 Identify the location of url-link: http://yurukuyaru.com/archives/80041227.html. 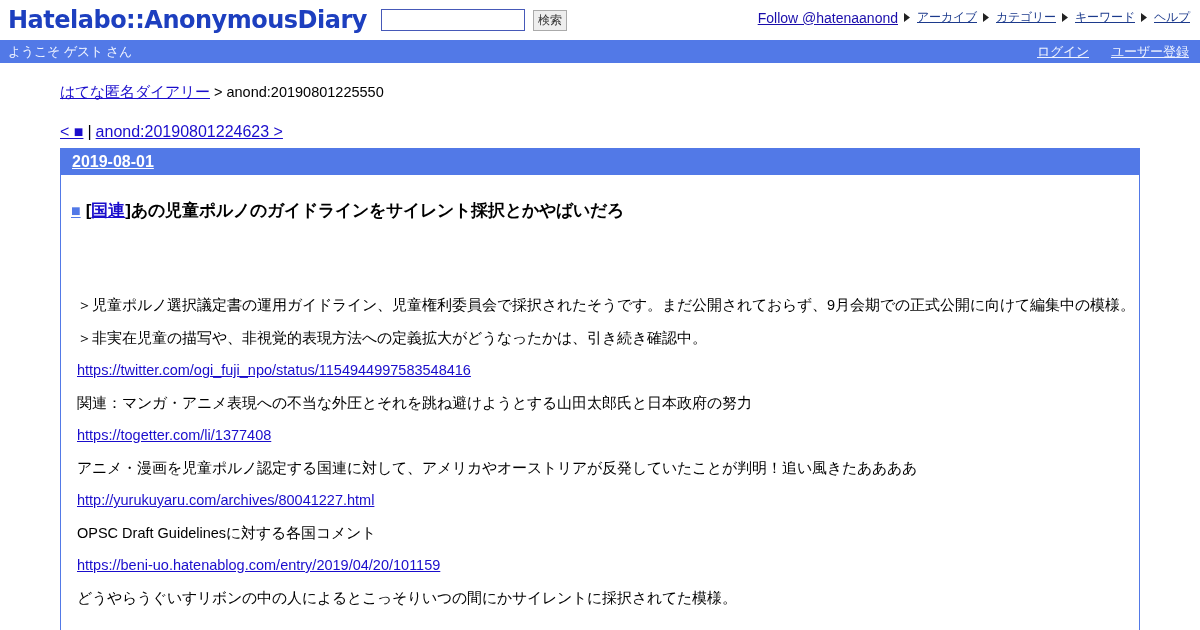
(226, 500).